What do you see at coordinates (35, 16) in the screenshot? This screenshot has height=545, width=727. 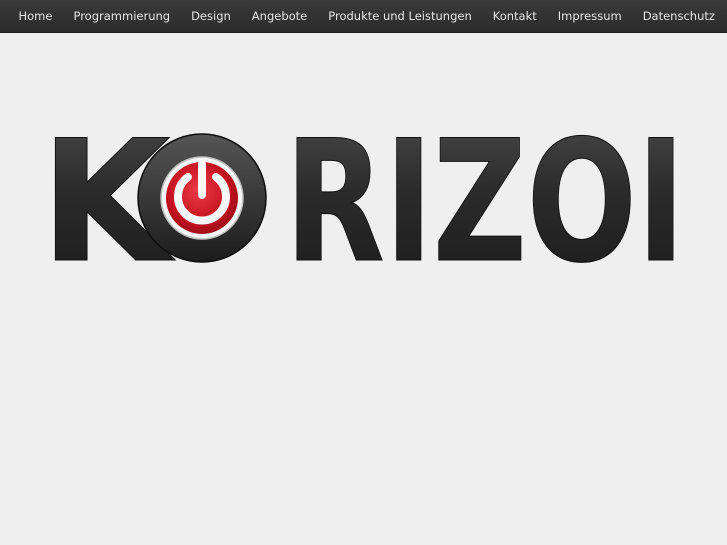 I see `nav-item-home: Home` at bounding box center [35, 16].